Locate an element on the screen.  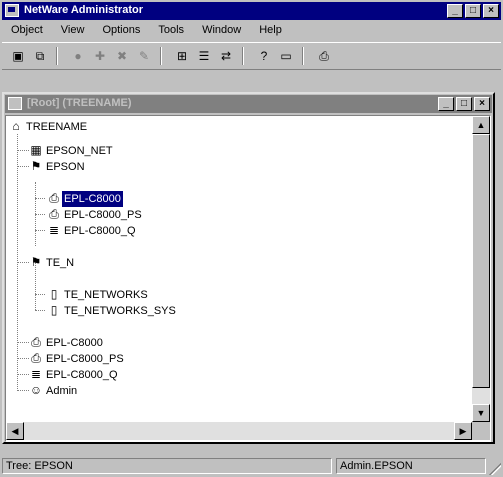
tree-item-user: ☺ Admin is located at coordinates (53, 390).